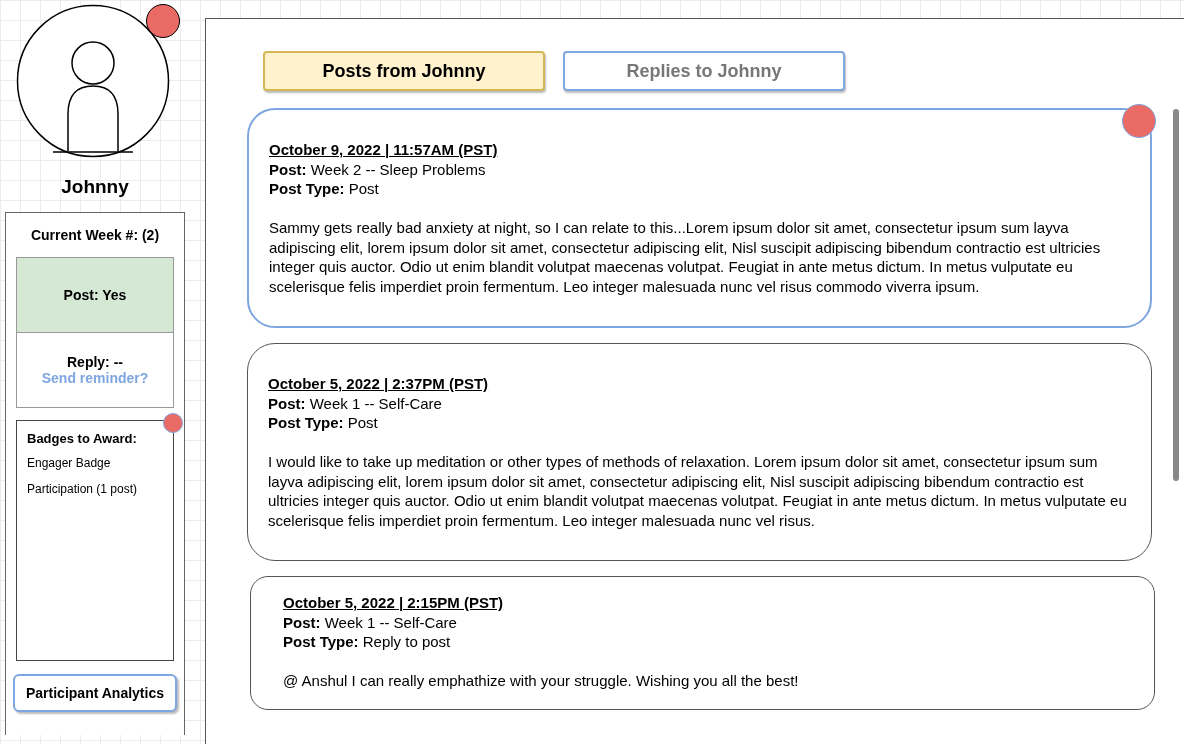  Describe the element at coordinates (698, 491) in the screenshot. I see `post-body: I would like to take up meditation or other types of methods of relaxation. Lorem ipsum dolor sit amet, consectetur ipsum sum layva adipiscing elit, lorem ipsum dolor sit amet, consectetur adipiscing elit, Nisl suscipit adipiscing bibendum contractio est ultricies integer quis auctor. Odio ut enim blandit volutpat maecenas volutpat. Feugiat in ante metus dictum. In metus vulputate eu scelerisque felis imperdiet proin fermentum. Leo integer malesuada nunc vel risus.` at that location.